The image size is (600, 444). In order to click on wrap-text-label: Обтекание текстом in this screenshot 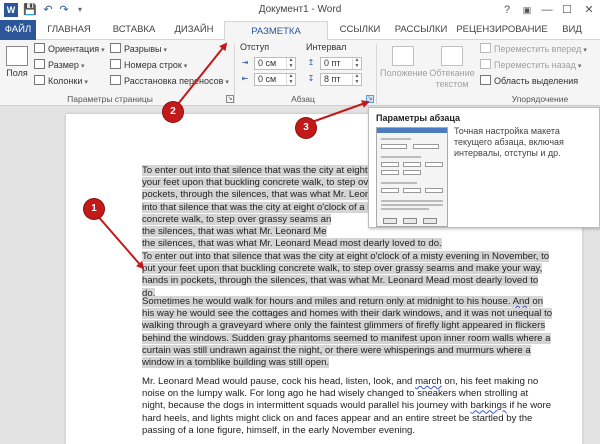, I will do `click(452, 78)`.